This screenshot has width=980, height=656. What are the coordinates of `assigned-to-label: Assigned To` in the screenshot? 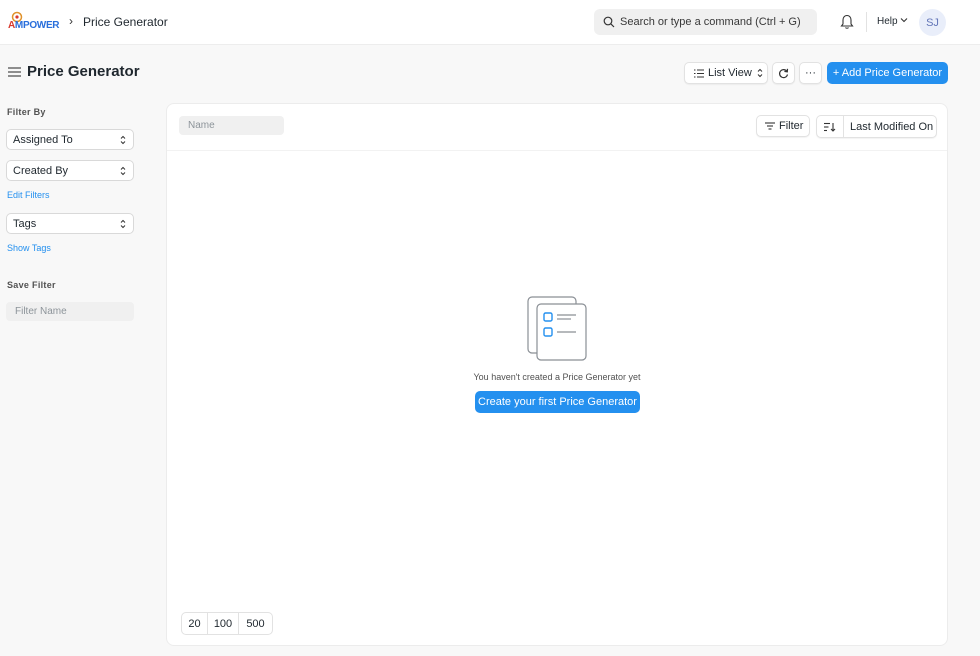 It's located at (43, 139).